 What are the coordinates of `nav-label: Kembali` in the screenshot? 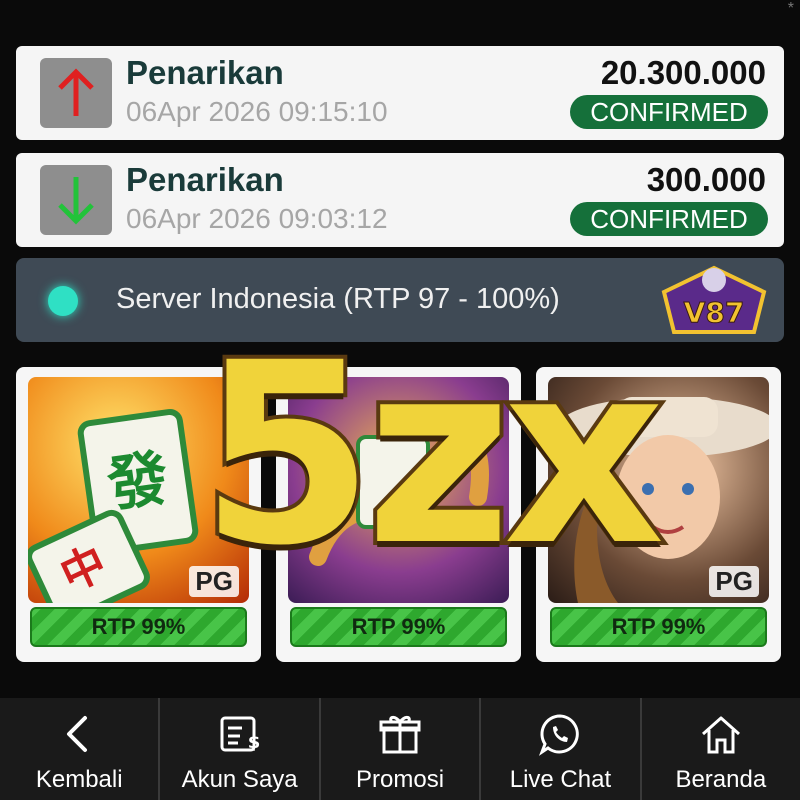 It's located at (79, 779).